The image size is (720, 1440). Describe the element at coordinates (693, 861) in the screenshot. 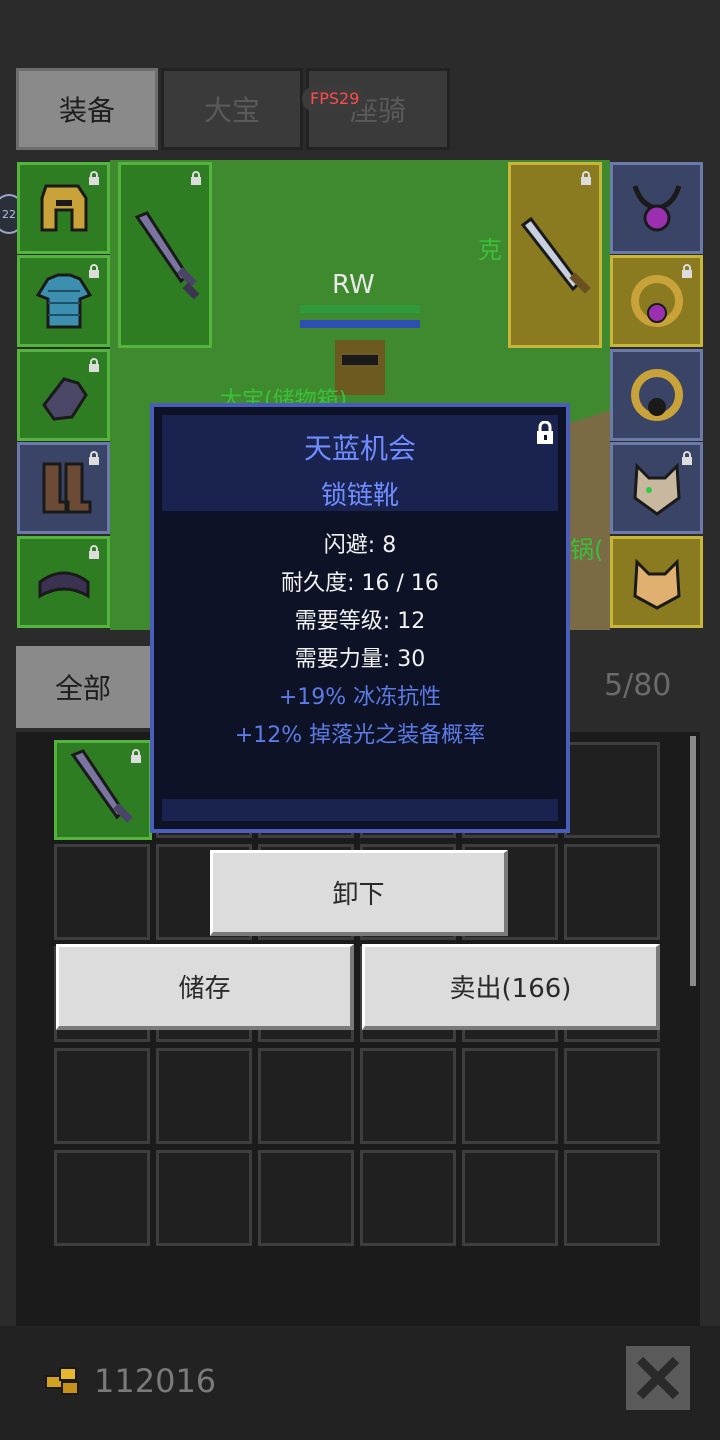

I see `inventory-scrollbar` at that location.